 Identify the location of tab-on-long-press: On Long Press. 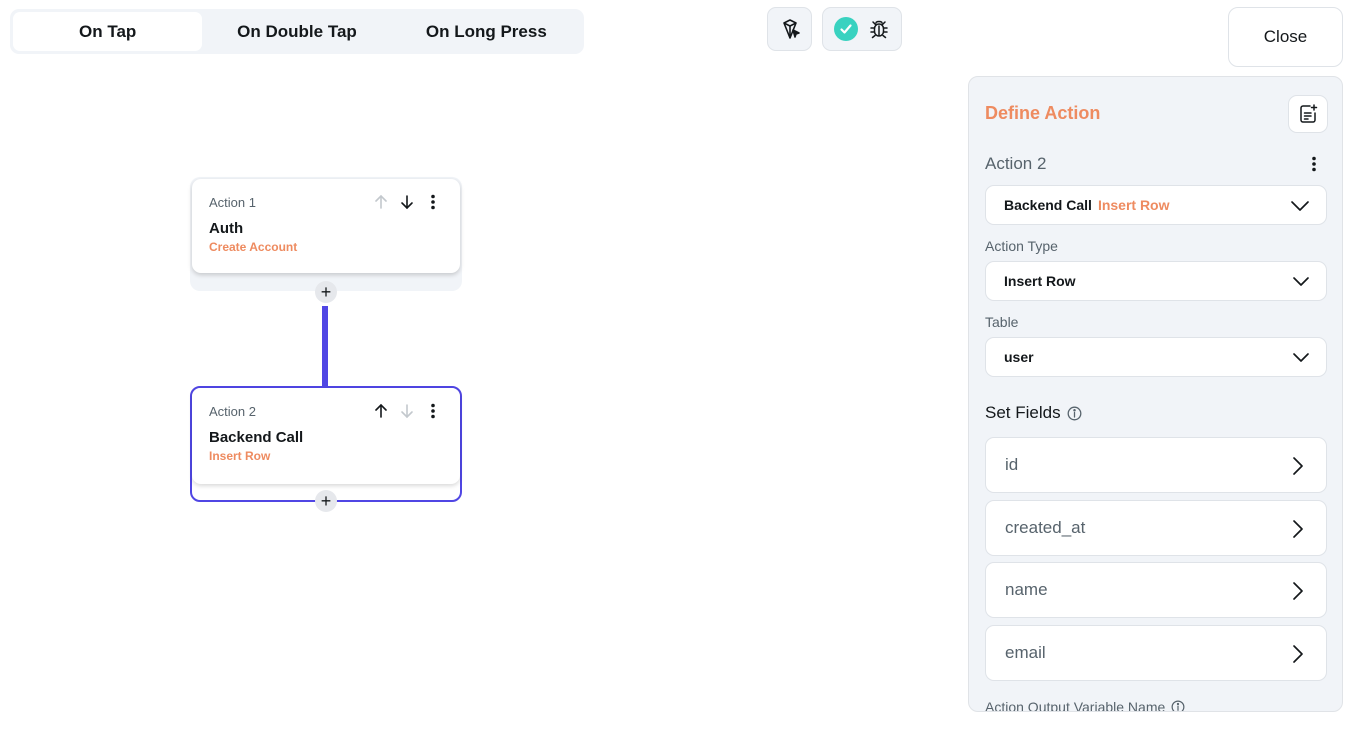
(486, 31).